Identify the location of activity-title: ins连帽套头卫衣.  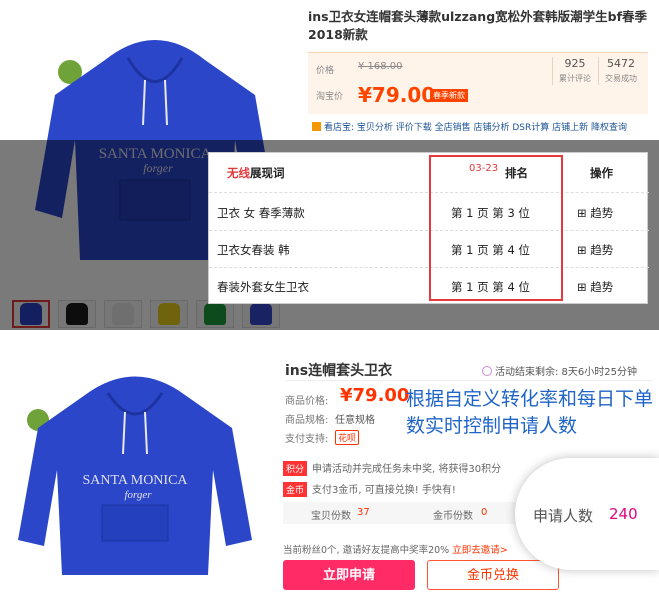
(339, 371).